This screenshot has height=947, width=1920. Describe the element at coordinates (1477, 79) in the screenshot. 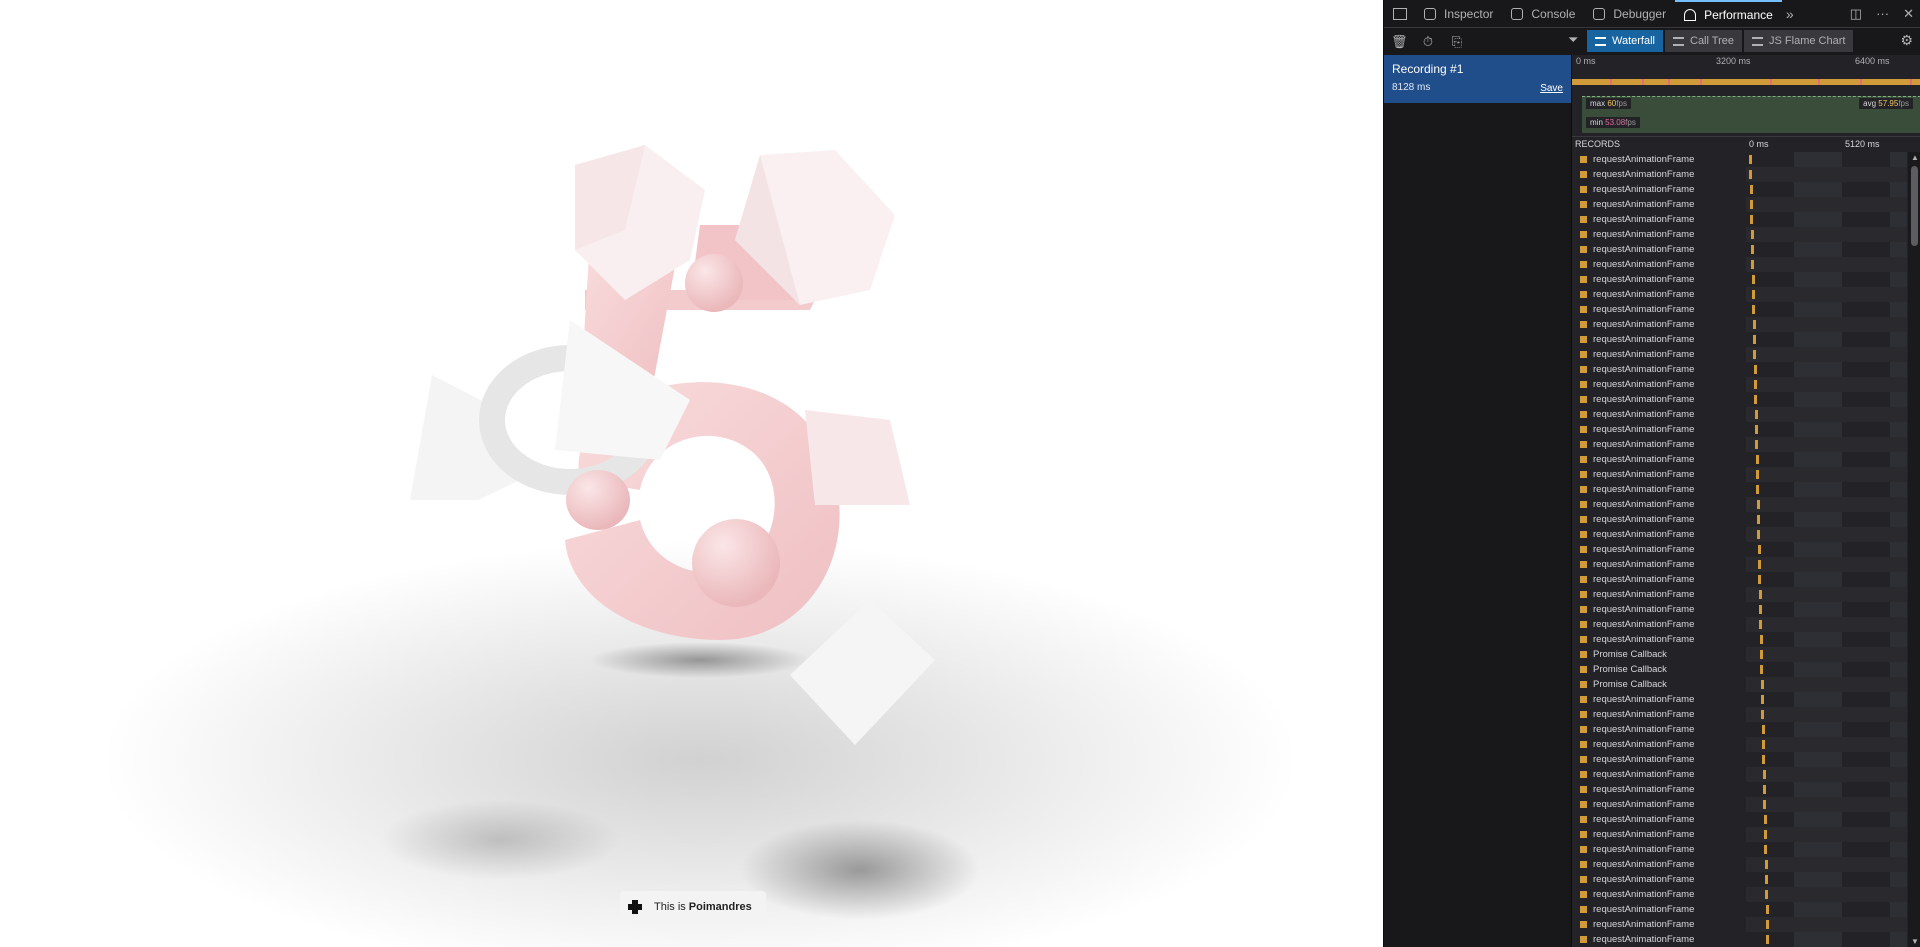

I see `recording-item: Recording #1 8128 ms Save` at that location.